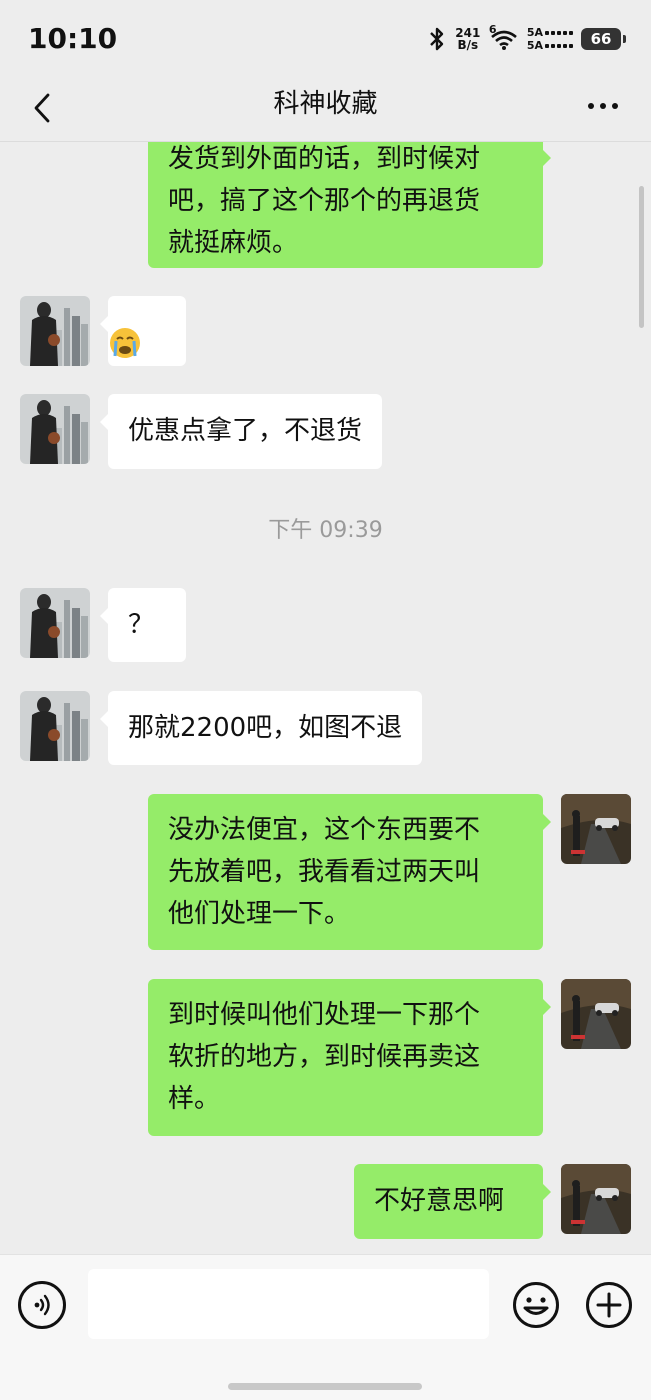 The width and height of the screenshot is (651, 1400). I want to click on status-icons: 241 B/s 6 5A 5A 66, so click(526, 38).